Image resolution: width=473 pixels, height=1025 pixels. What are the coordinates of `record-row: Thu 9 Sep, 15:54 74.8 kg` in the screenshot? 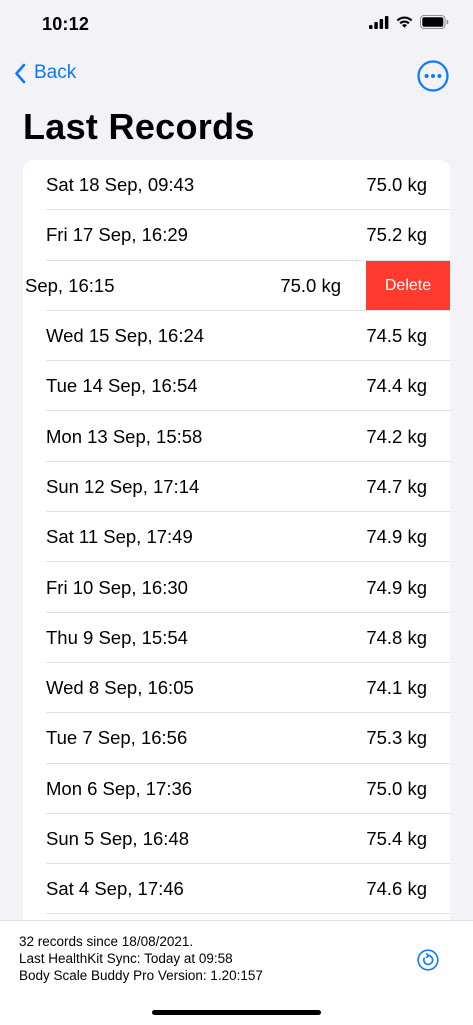 It's located at (236, 638).